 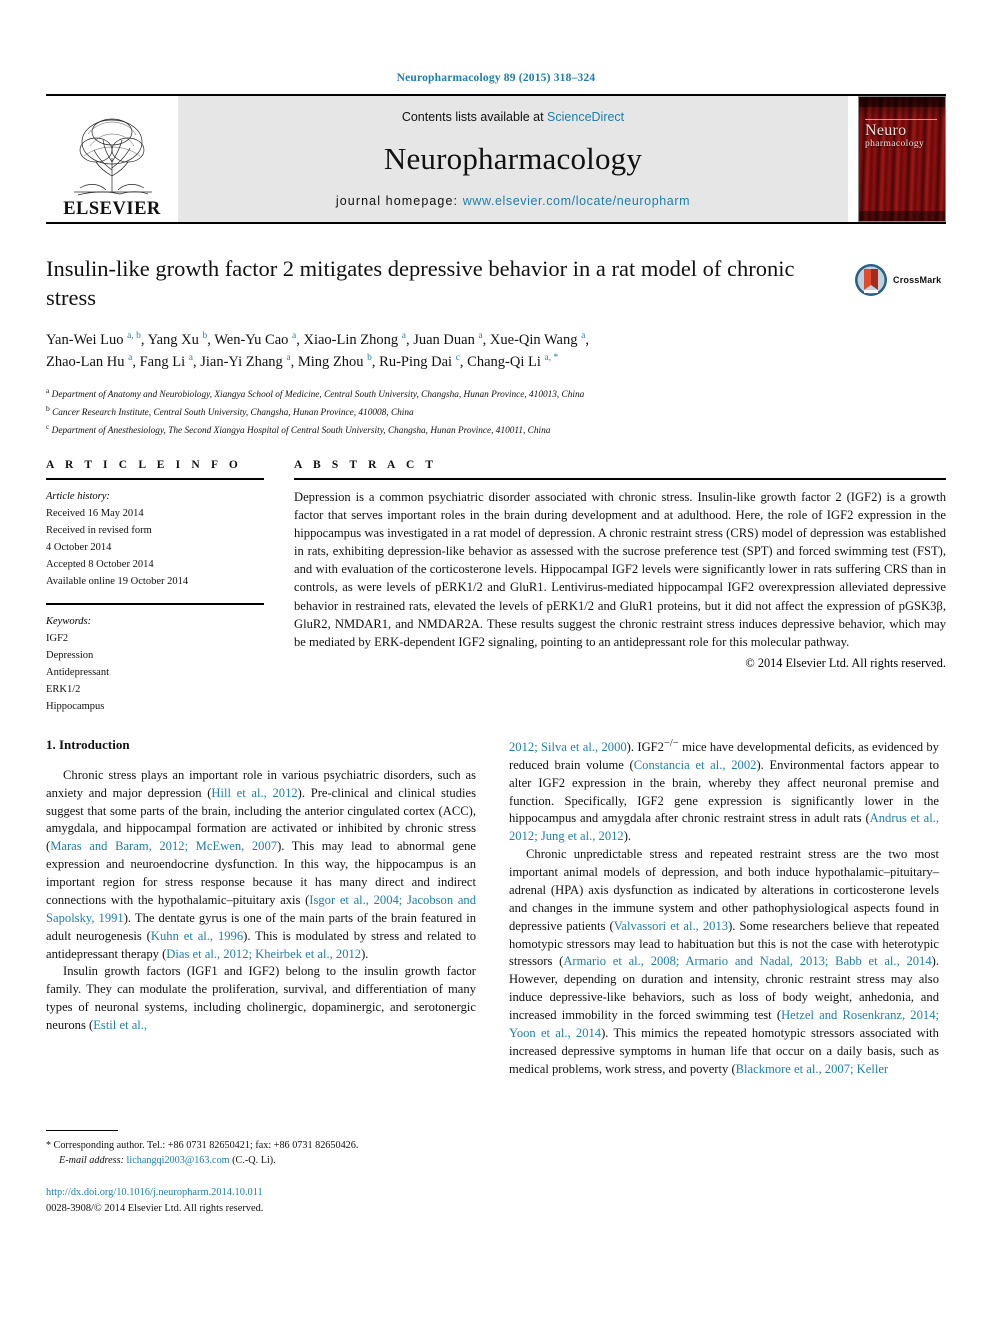 What do you see at coordinates (902, 216) in the screenshot?
I see `cover-bottom-band` at bounding box center [902, 216].